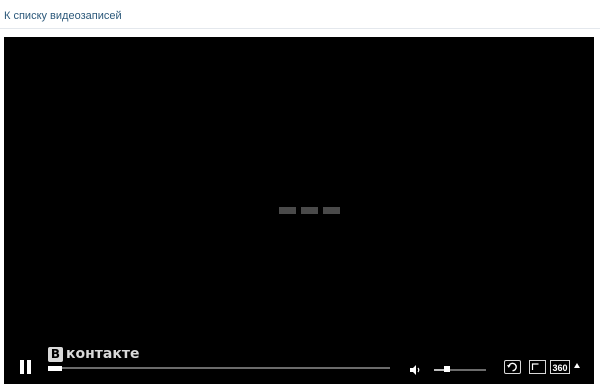 Image resolution: width=600 pixels, height=391 pixels. Describe the element at coordinates (300, 14) in the screenshot. I see `top-bar: К списку видеозаписей` at that location.